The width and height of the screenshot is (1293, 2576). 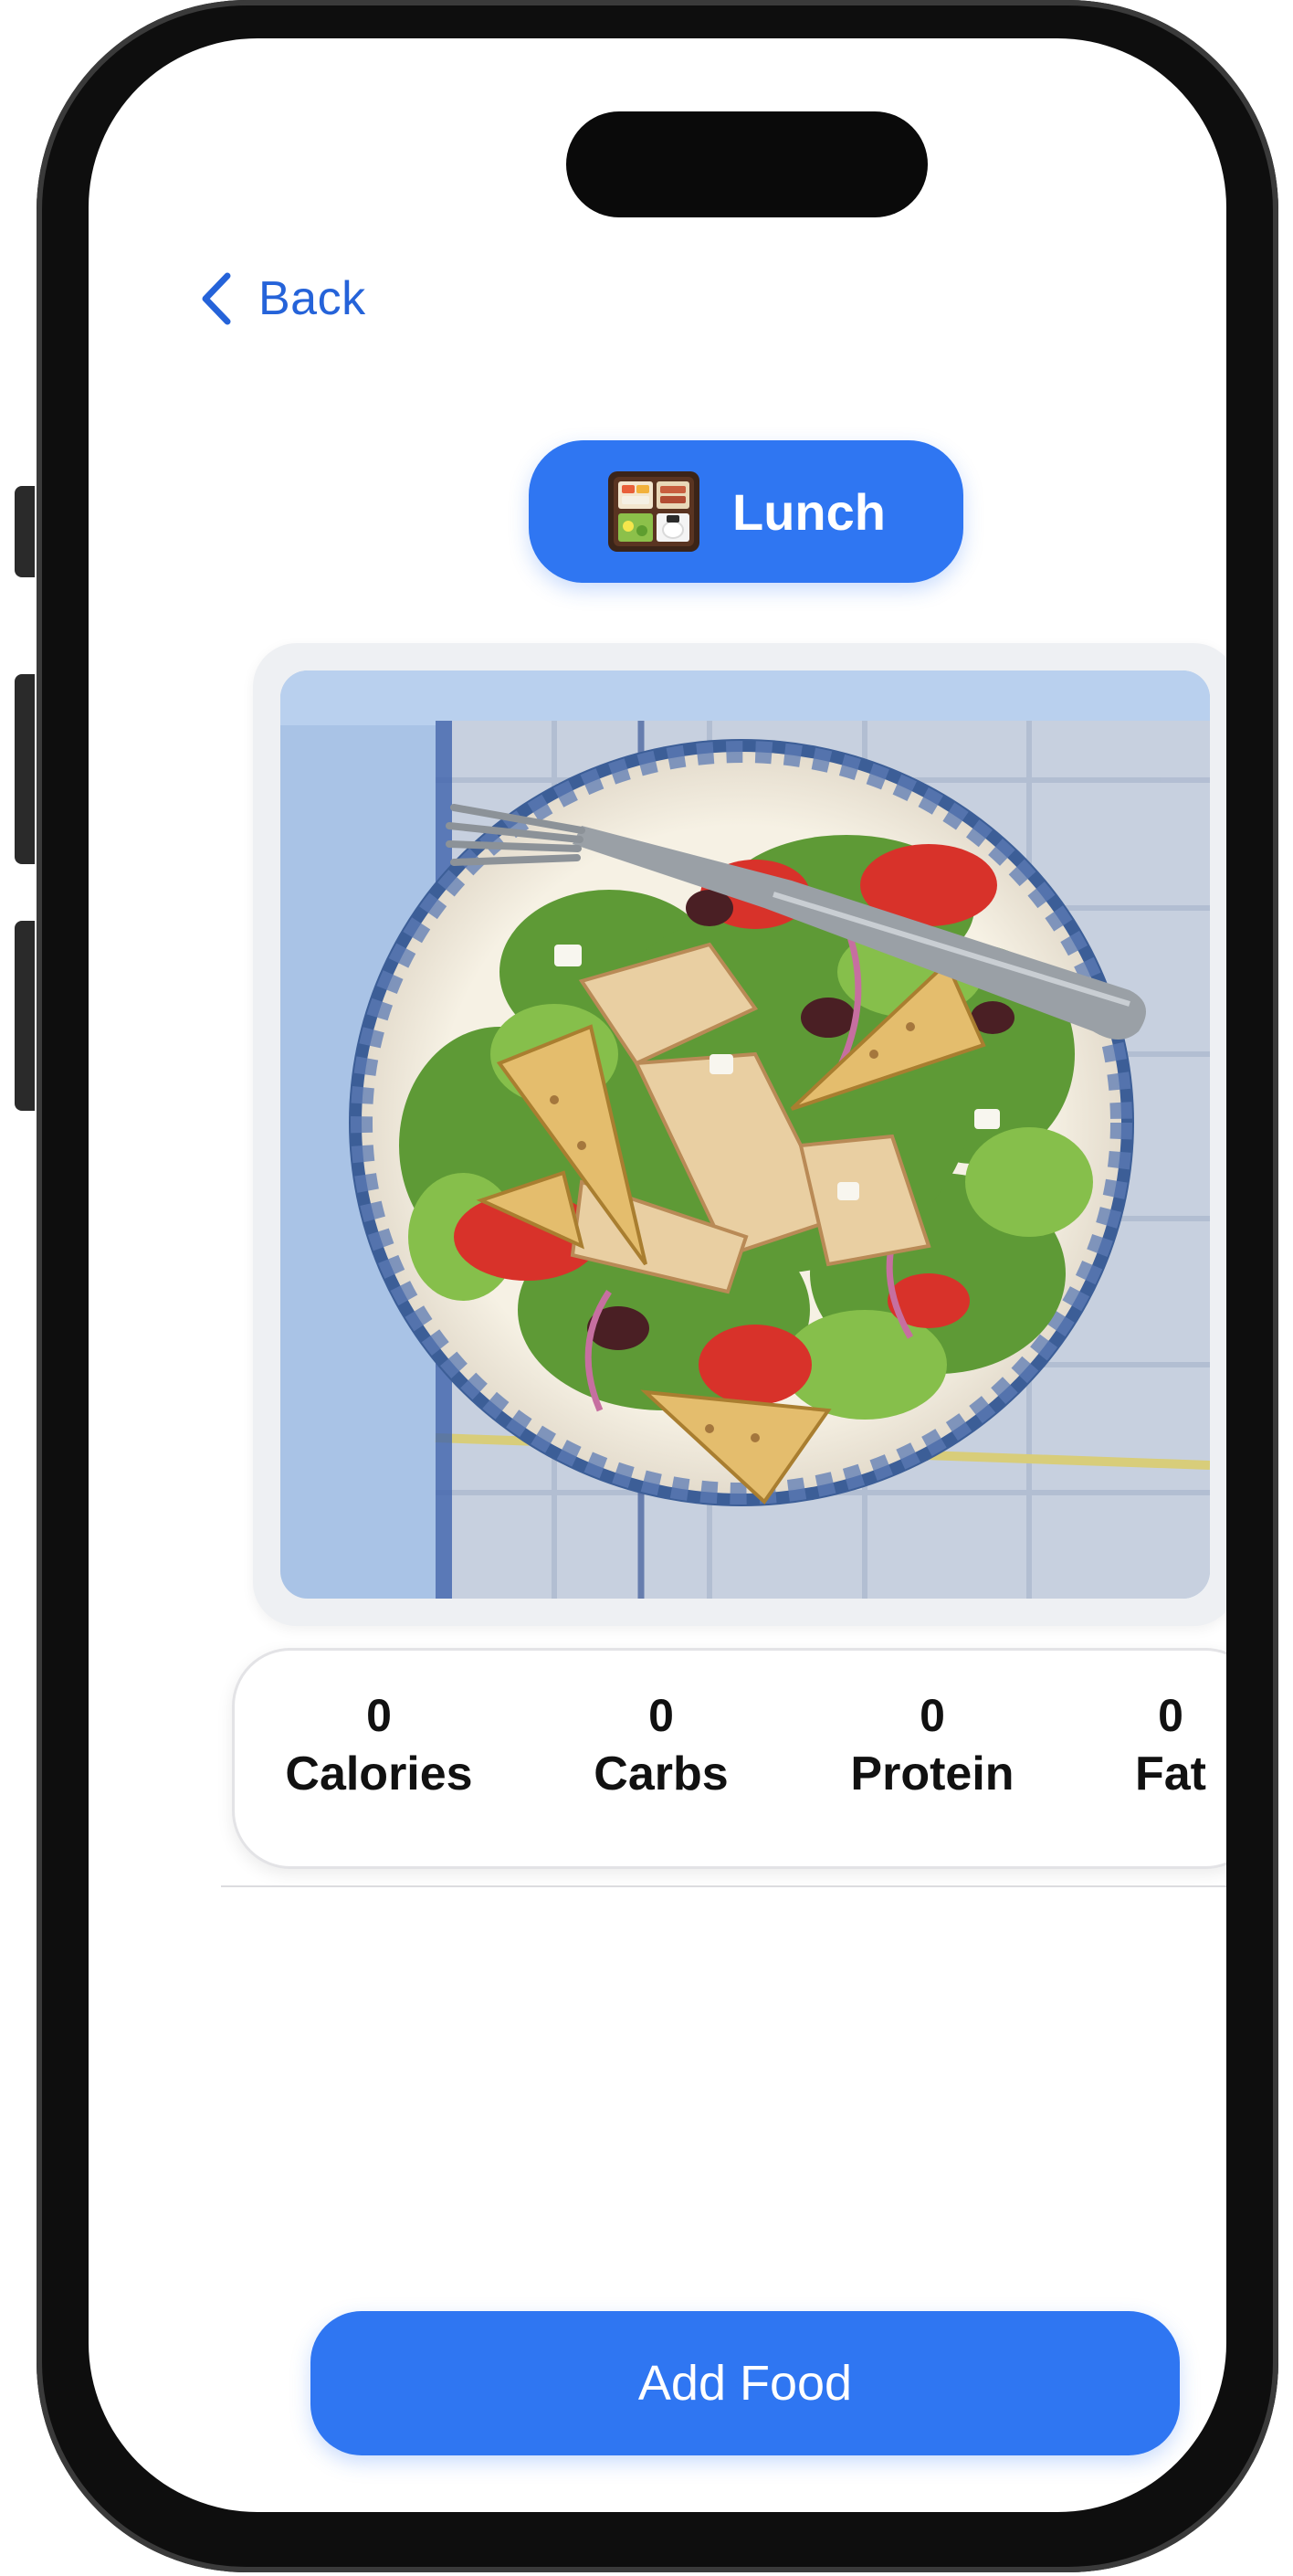 What do you see at coordinates (662, 1774) in the screenshot?
I see `stat-label: Carbs` at bounding box center [662, 1774].